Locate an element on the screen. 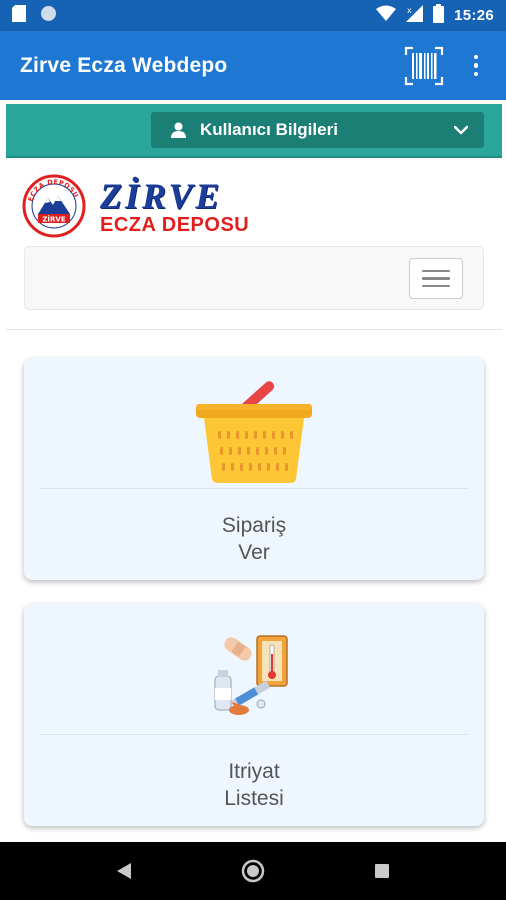 The width and height of the screenshot is (506, 900). app-title: Zirve Ecza Webdepo is located at coordinates (124, 65).